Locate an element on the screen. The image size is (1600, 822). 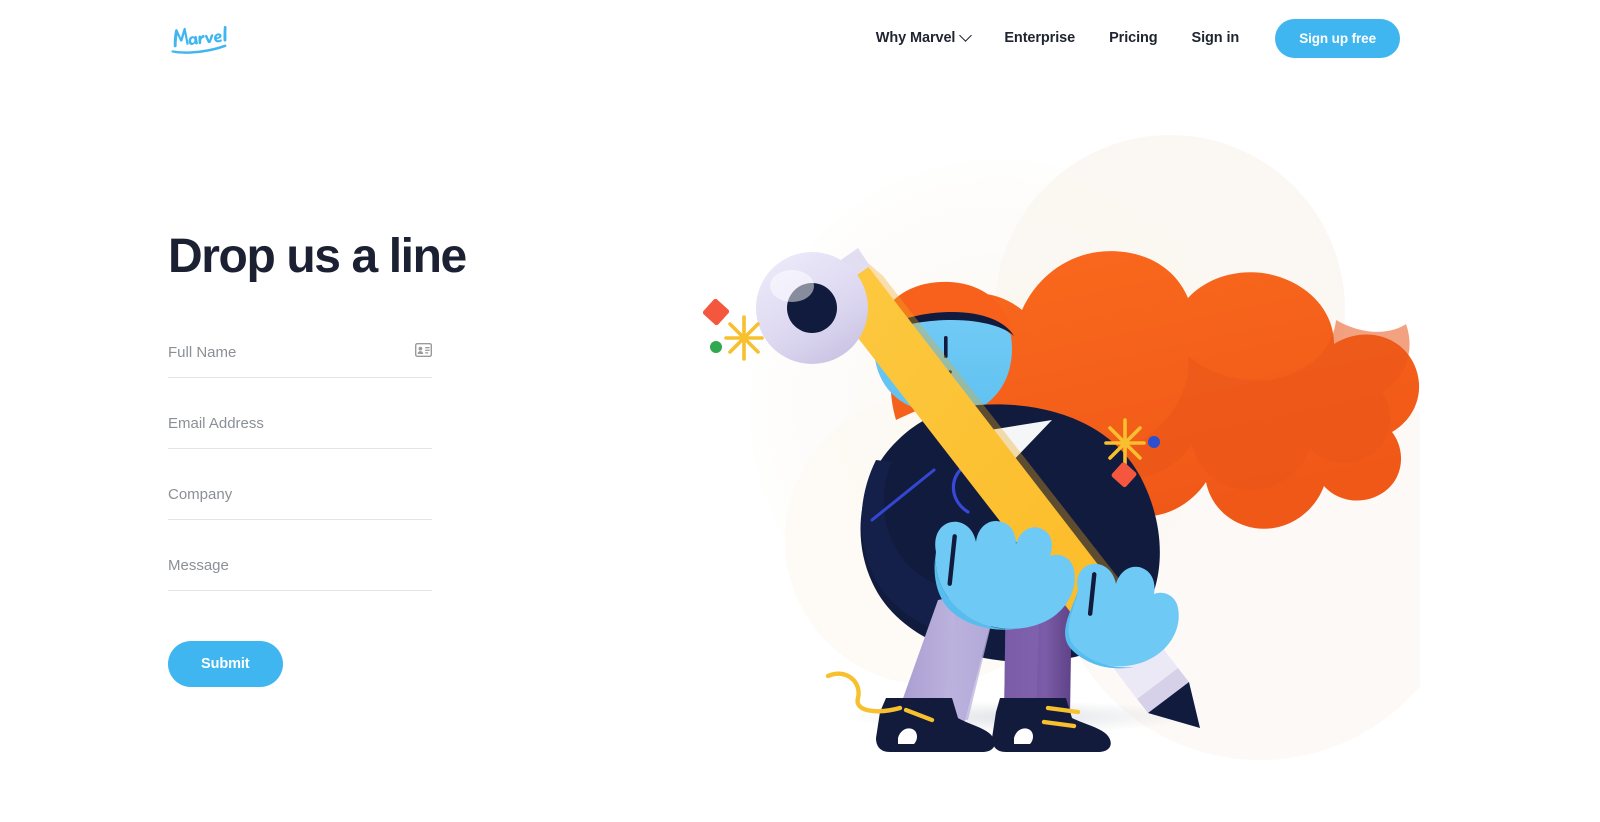
page-title: Drop us a line is located at coordinates (317, 256).